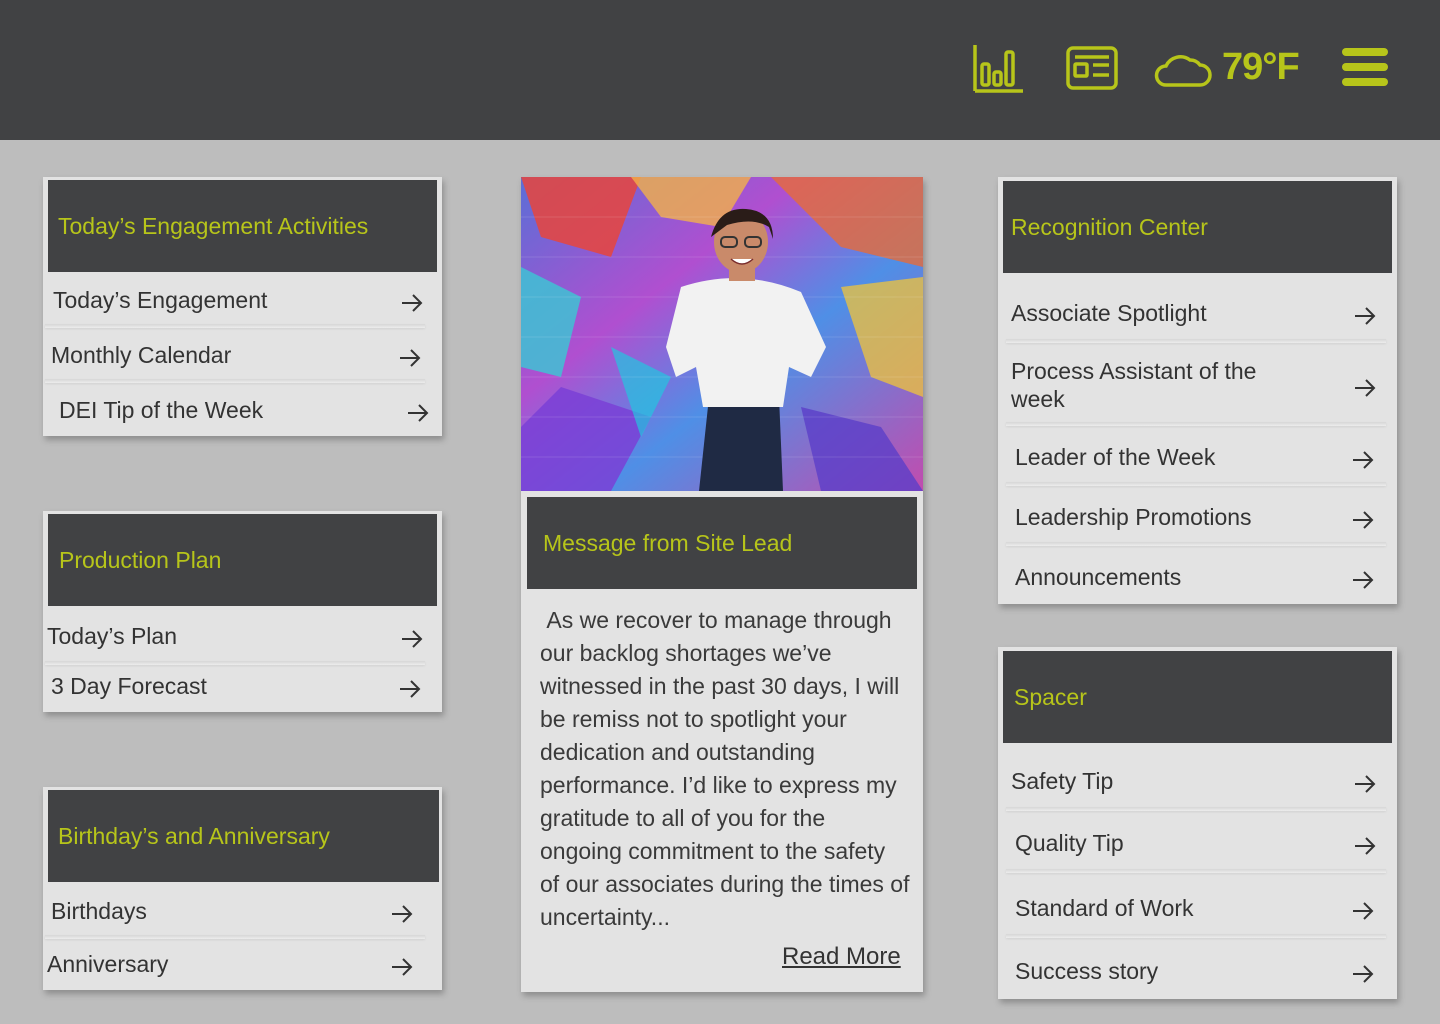 This screenshot has width=1440, height=1024. Describe the element at coordinates (99, 910) in the screenshot. I see `list-item-label: Birthdays` at that location.